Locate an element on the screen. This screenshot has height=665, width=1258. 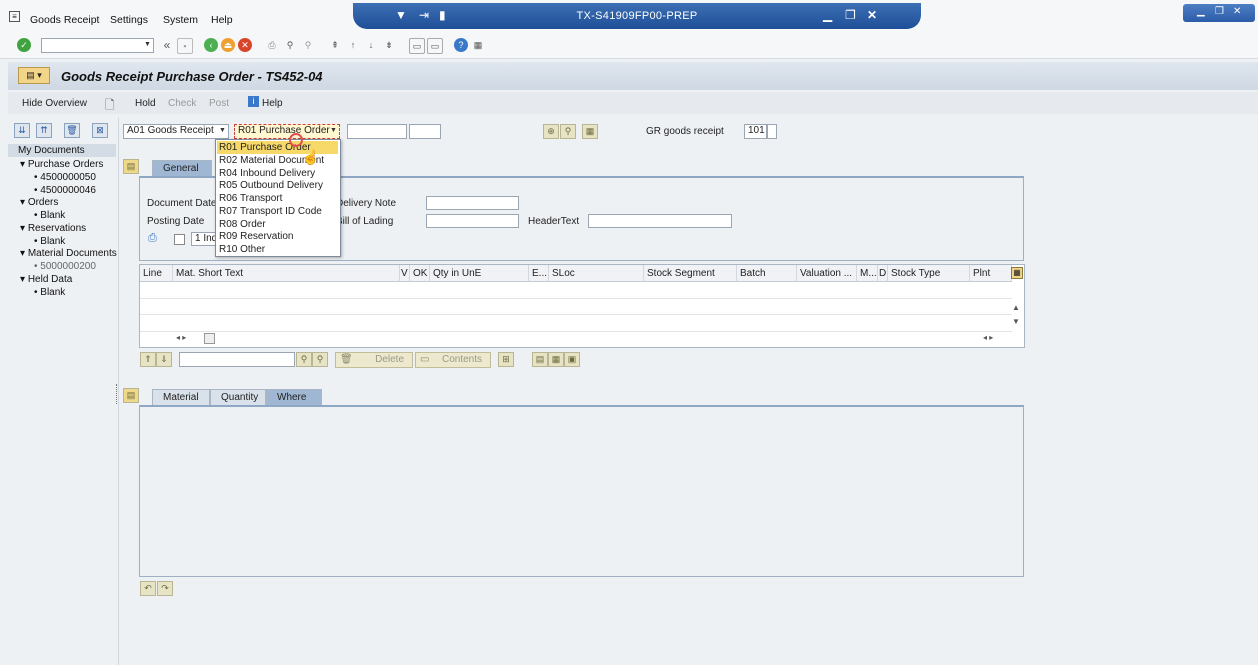
col-plnt: Plnt is located at coordinates (991, 273).